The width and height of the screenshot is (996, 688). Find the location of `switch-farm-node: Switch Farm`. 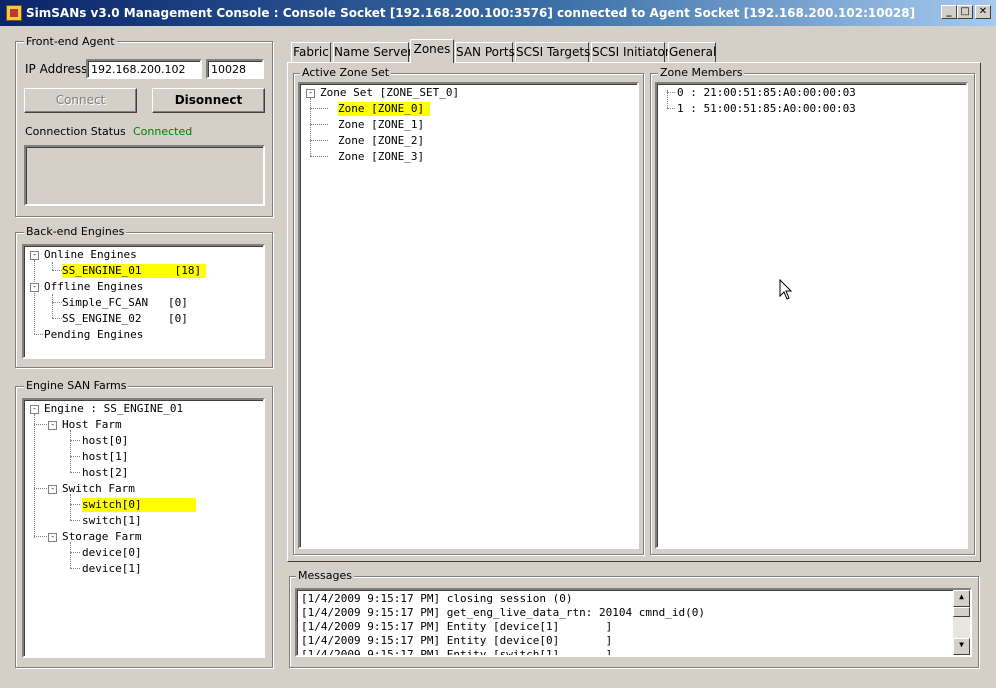

switch-farm-node: Switch Farm is located at coordinates (98, 489).